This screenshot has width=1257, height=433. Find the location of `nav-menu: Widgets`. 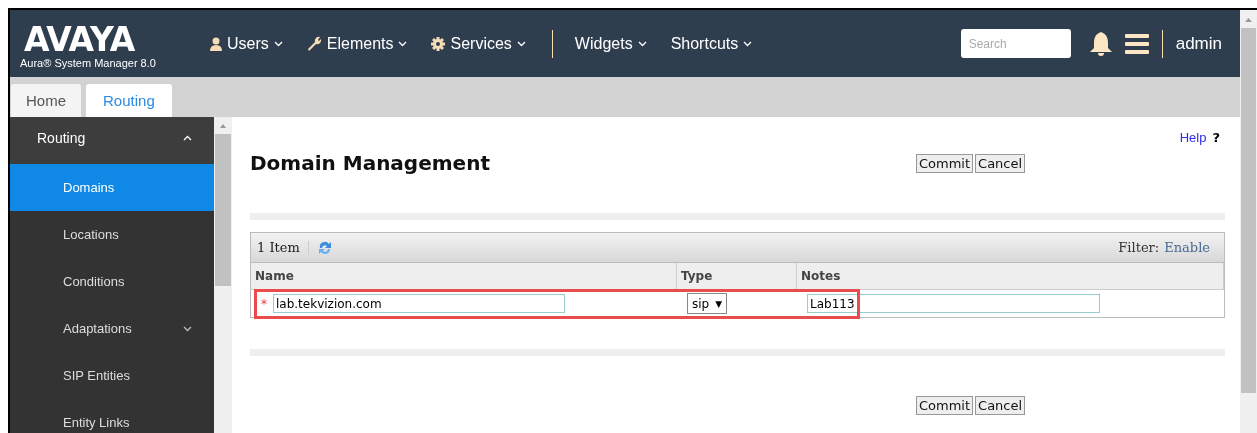

nav-menu: Widgets is located at coordinates (610, 43).